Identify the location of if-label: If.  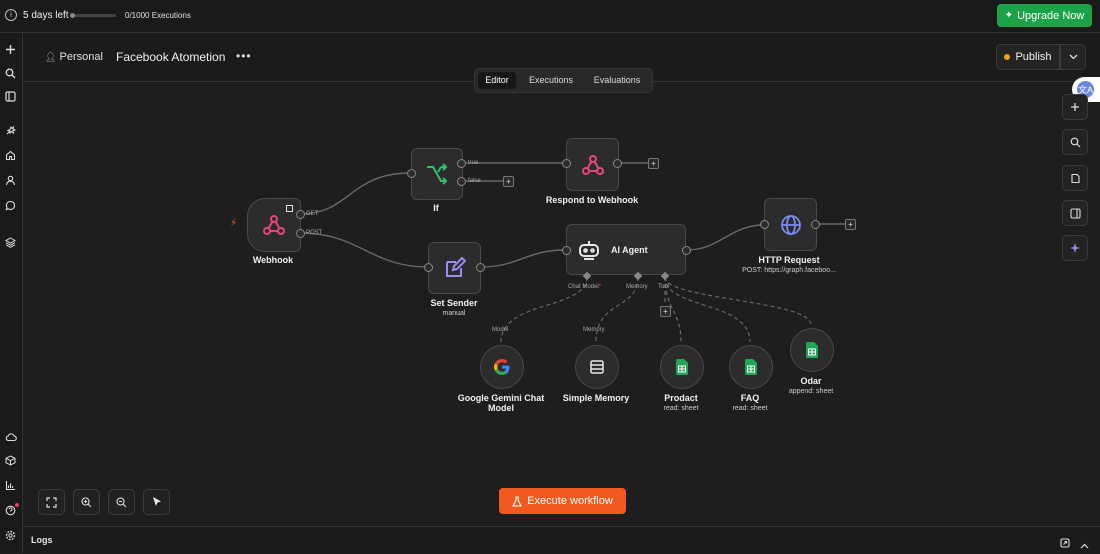
(436, 208).